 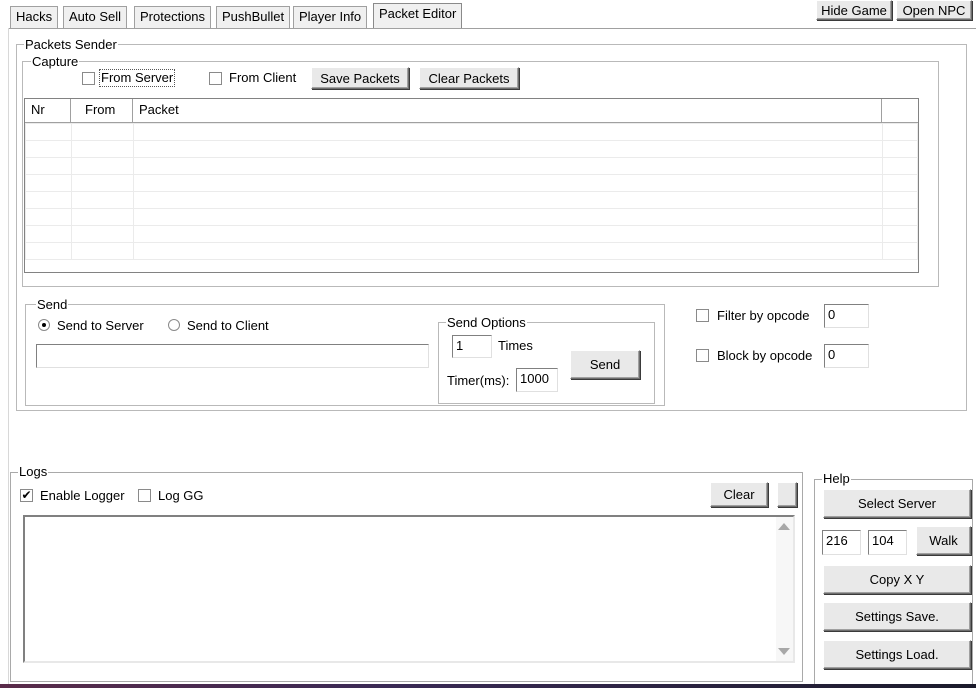 I want to click on tab-player-info: Player Info, so click(x=330, y=17).